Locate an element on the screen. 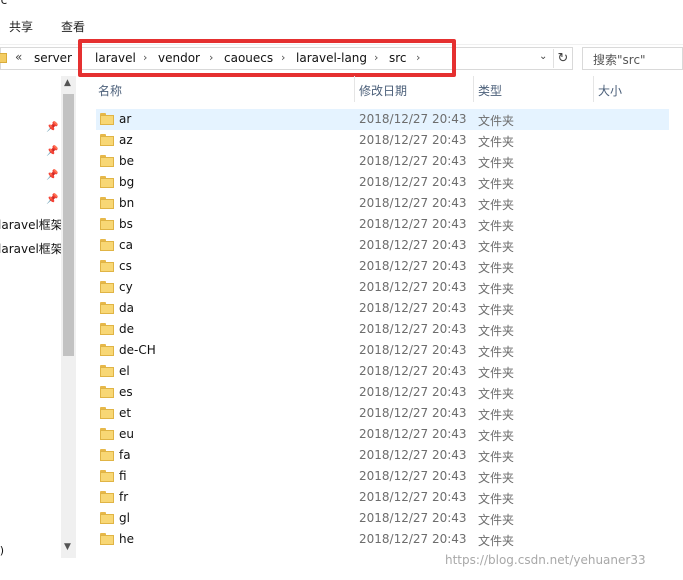 This screenshot has height=580, width=683. file-name: ca is located at coordinates (126, 245).